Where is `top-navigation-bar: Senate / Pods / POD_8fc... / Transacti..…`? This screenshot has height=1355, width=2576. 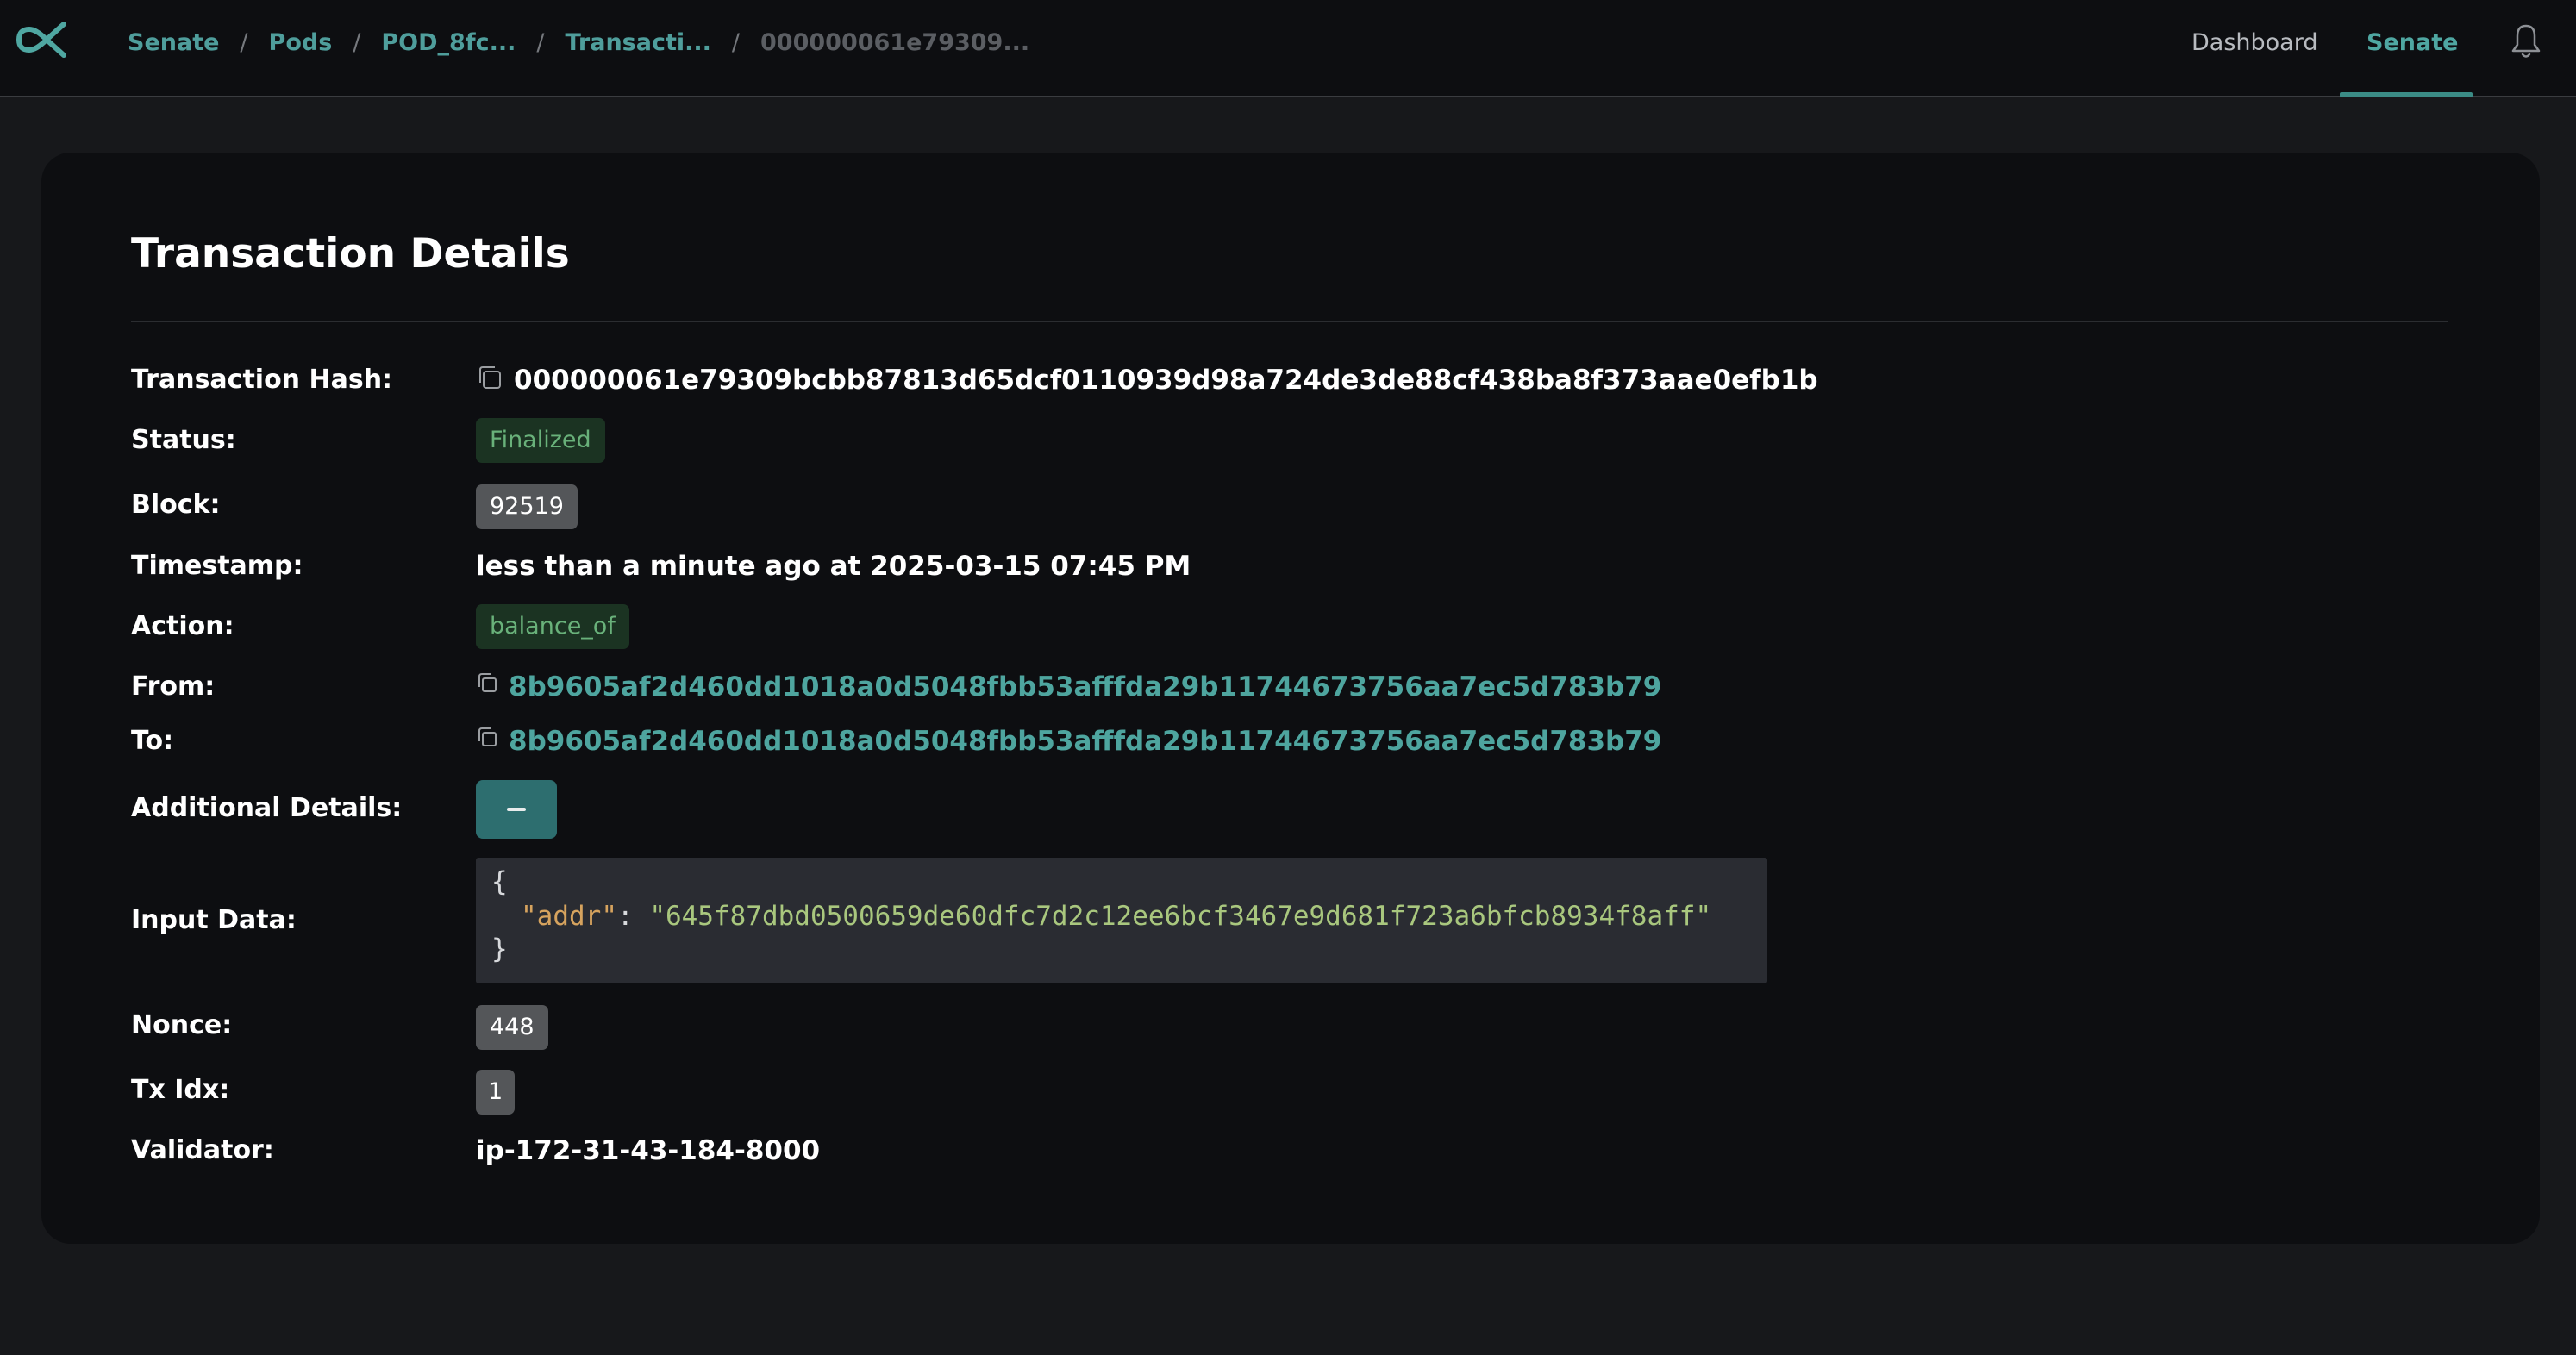
top-navigation-bar: Senate / Pods / POD_8fc... / Transacti..… is located at coordinates (1288, 49).